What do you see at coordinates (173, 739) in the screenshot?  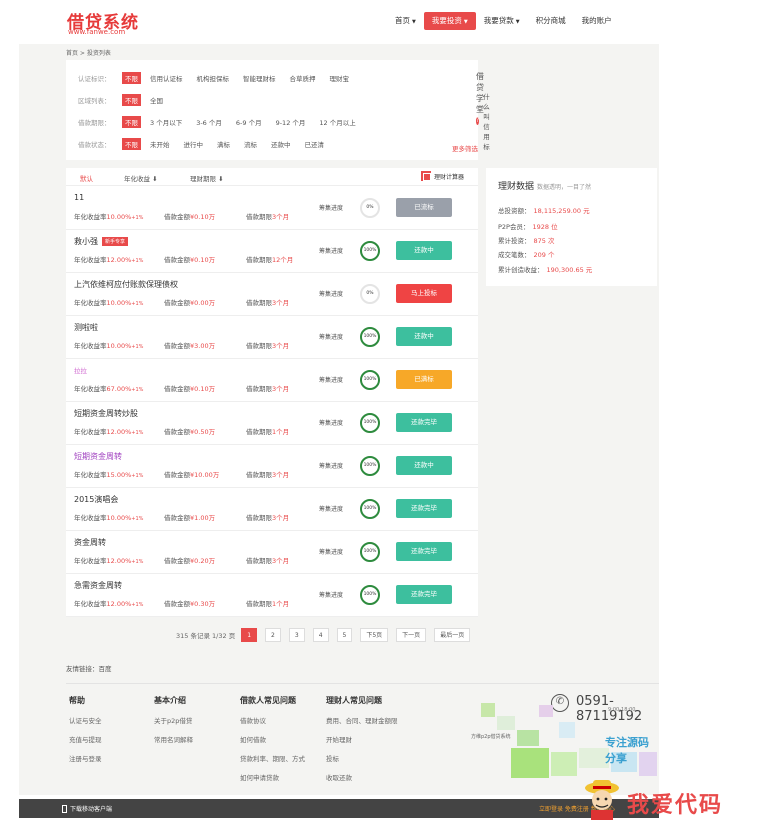 I see `footer-link: 常用名词解释` at bounding box center [173, 739].